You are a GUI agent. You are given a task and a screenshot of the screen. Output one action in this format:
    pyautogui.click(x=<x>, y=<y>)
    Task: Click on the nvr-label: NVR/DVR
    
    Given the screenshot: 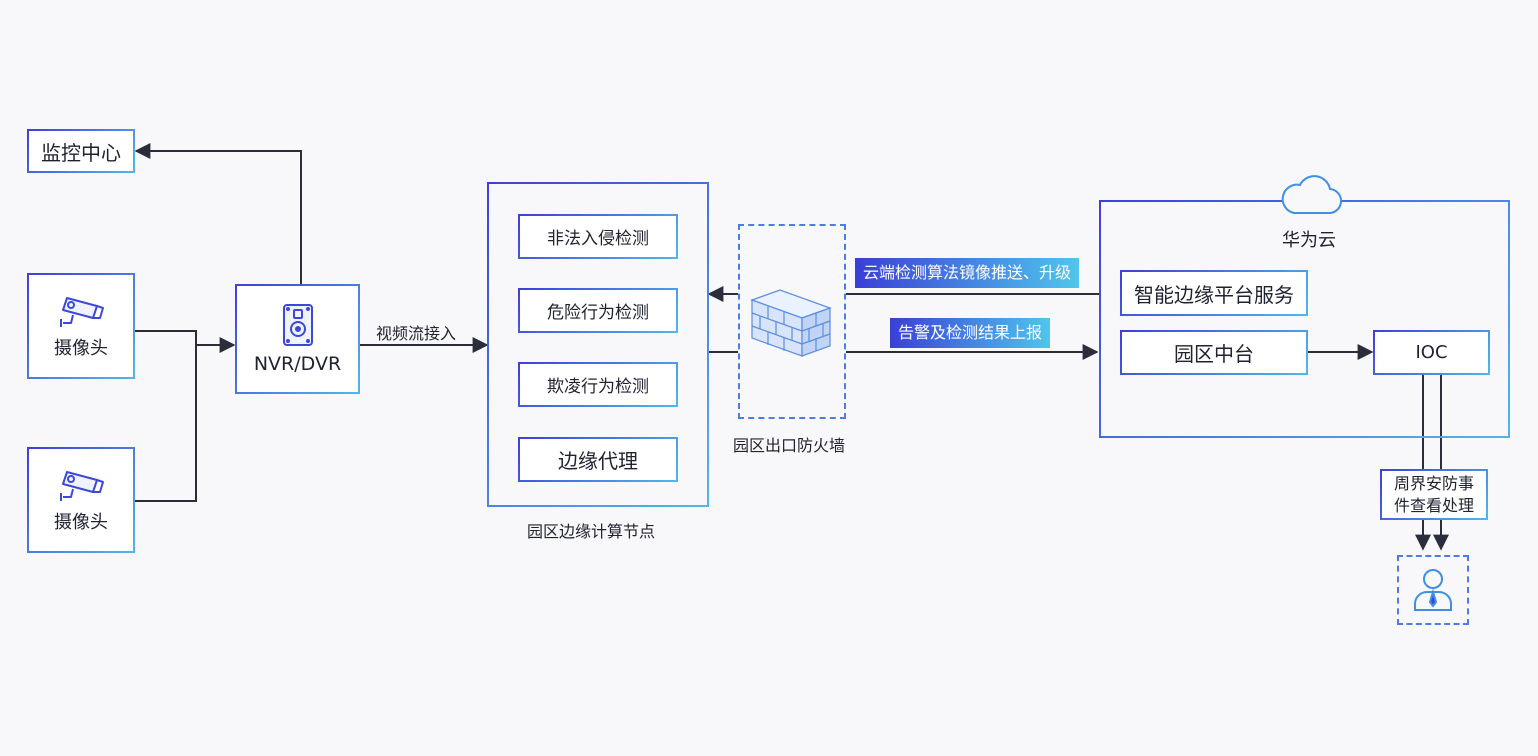 What is the action you would take?
    pyautogui.click(x=297, y=364)
    